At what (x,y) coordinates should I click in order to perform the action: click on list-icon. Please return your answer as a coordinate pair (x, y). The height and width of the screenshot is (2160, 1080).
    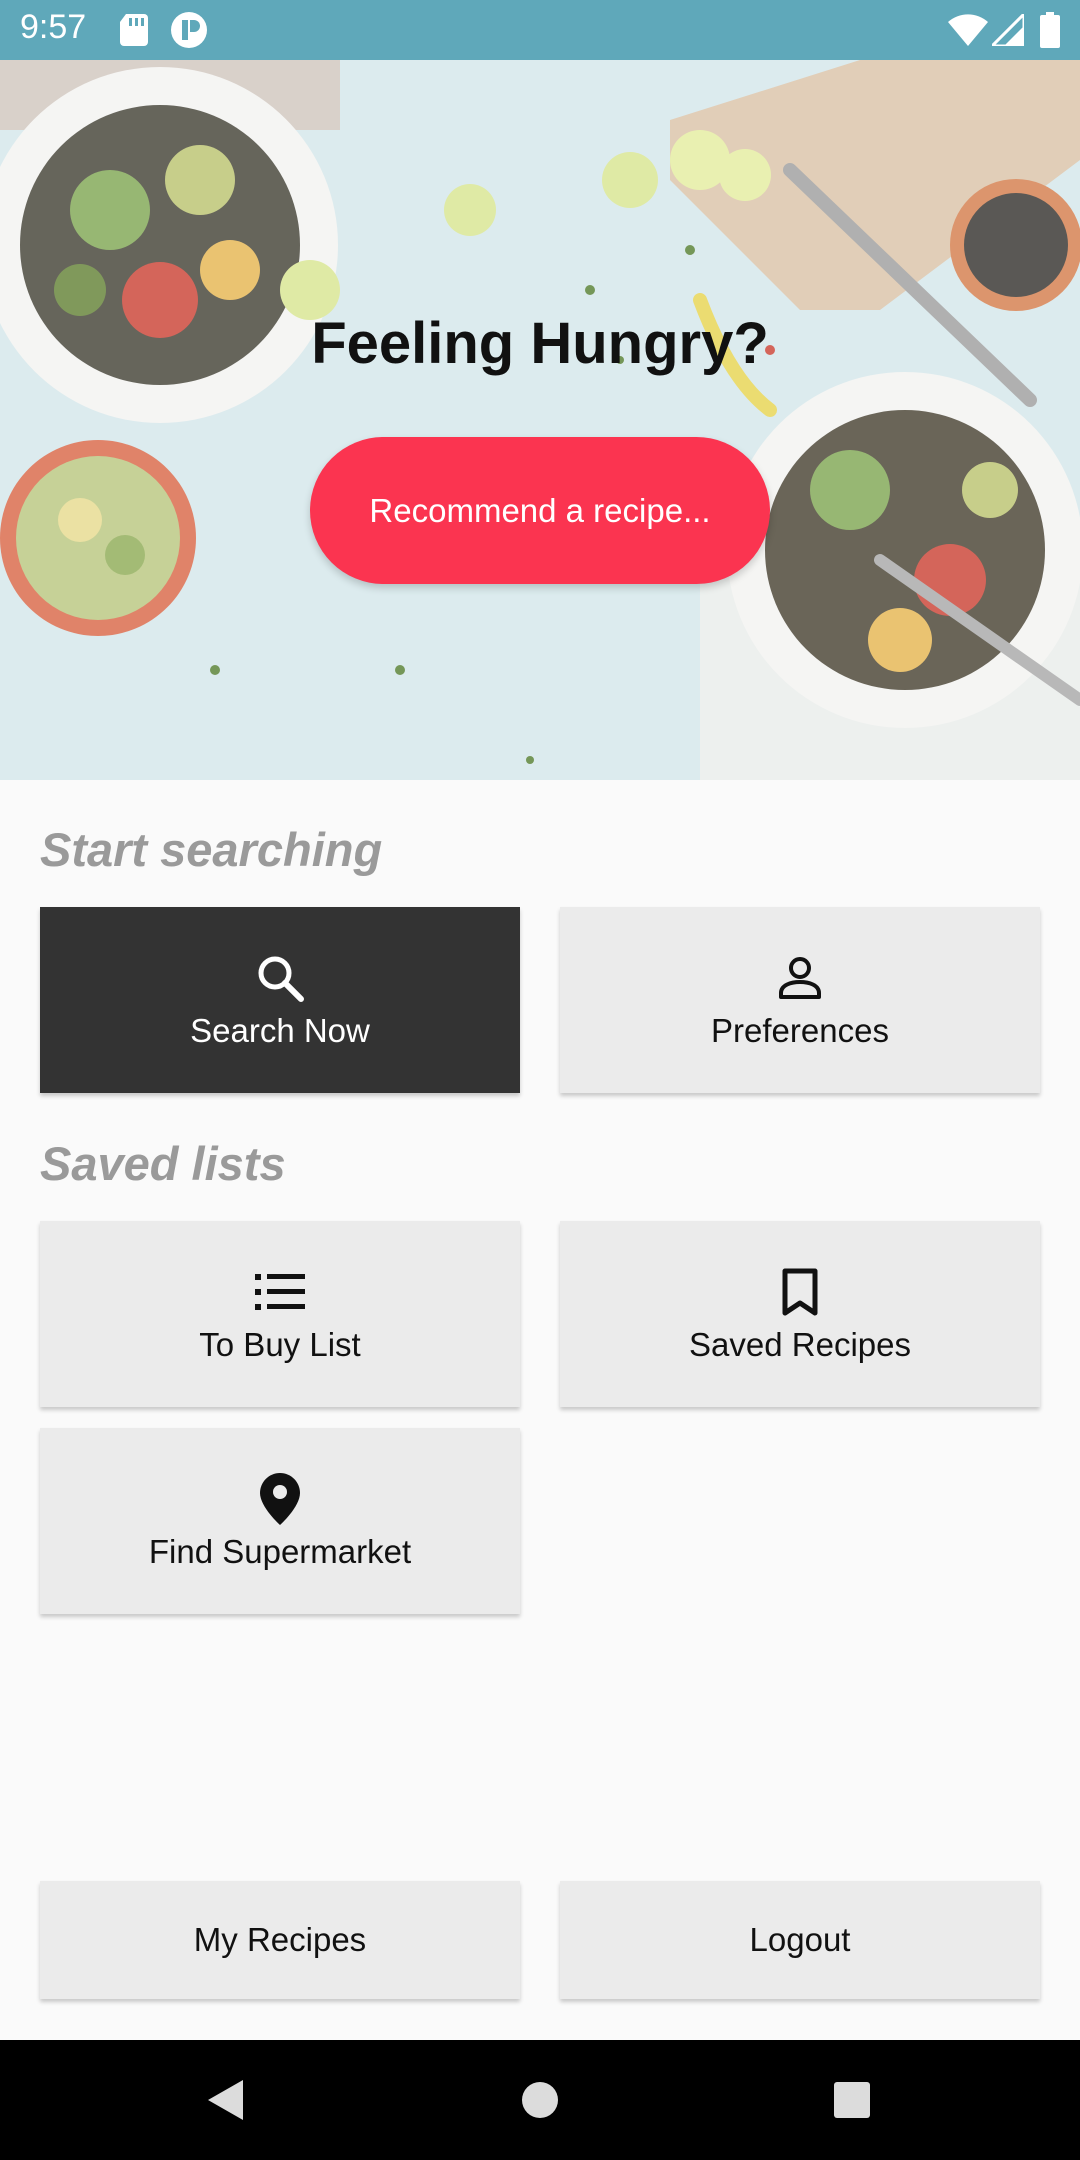
    Looking at the image, I should click on (280, 1292).